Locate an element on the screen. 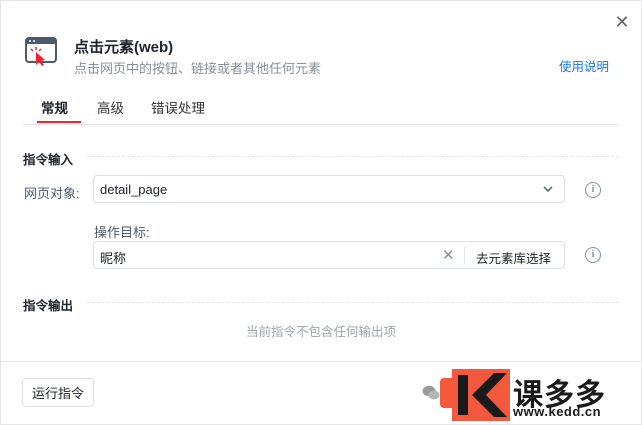 Image resolution: width=642 pixels, height=425 pixels. input-section-title: 指令输入 is located at coordinates (48, 160).